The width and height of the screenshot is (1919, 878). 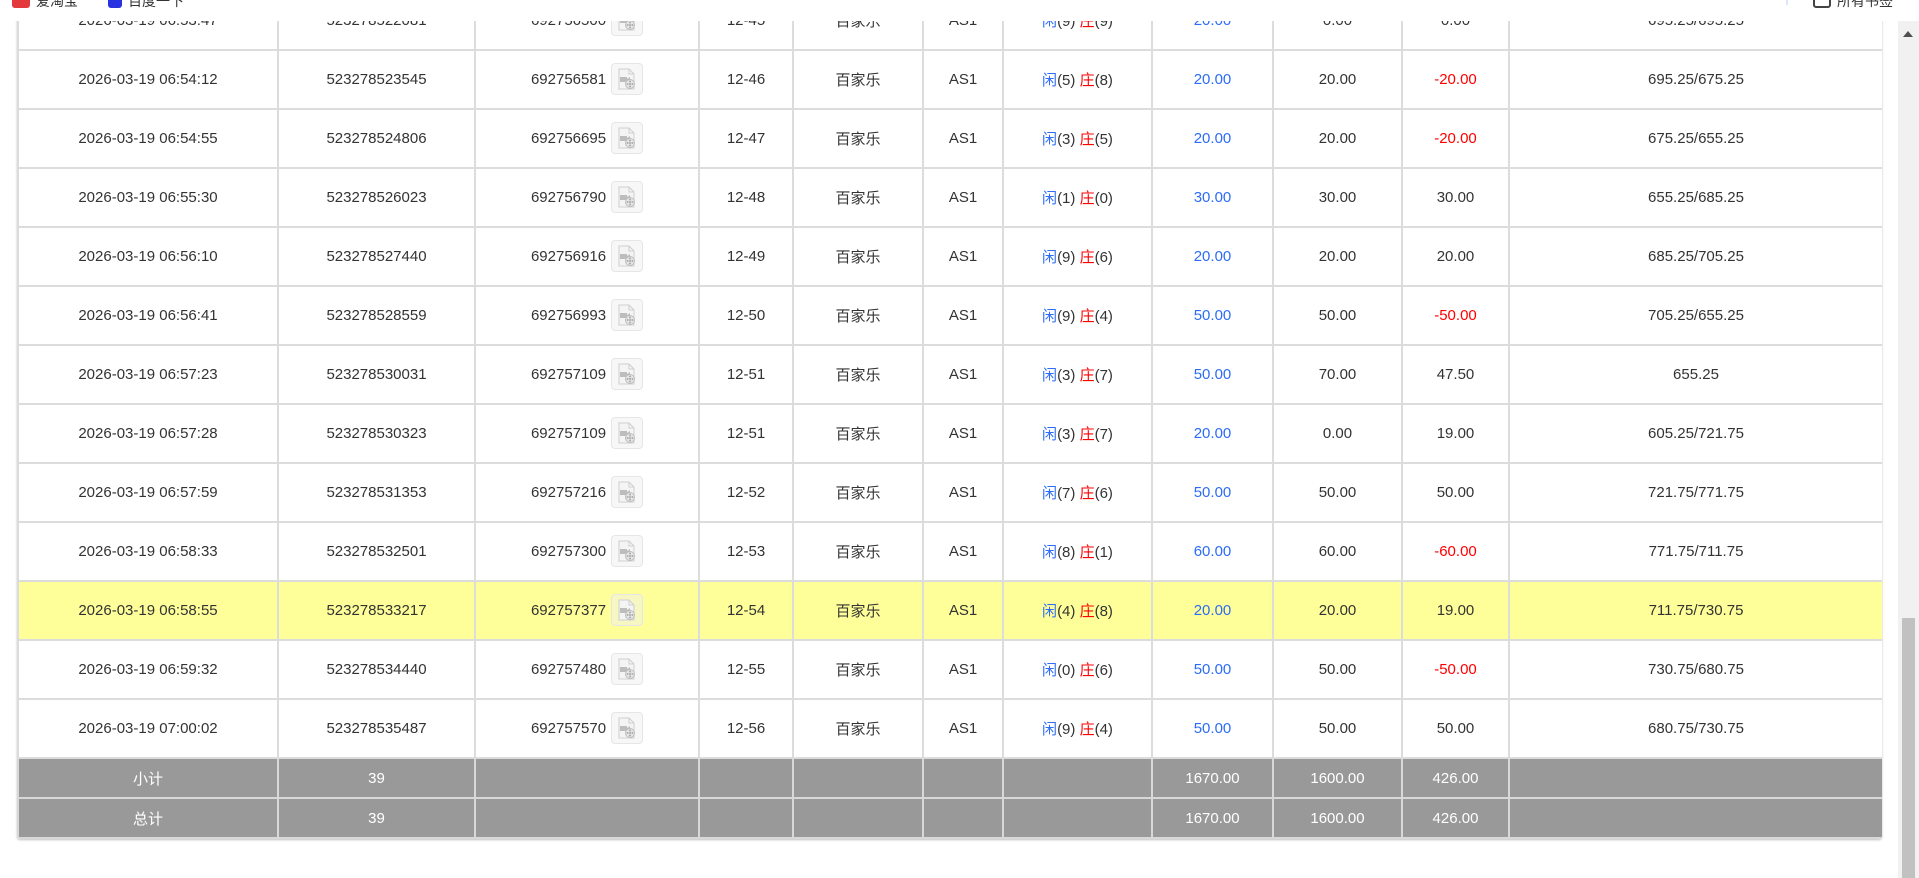 I want to click on round-number: 12-56, so click(x=746, y=728).